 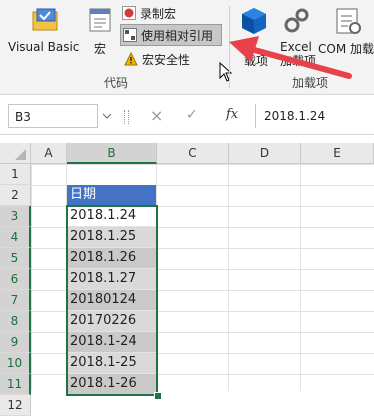 I want to click on macros-icon, so click(x=100, y=20).